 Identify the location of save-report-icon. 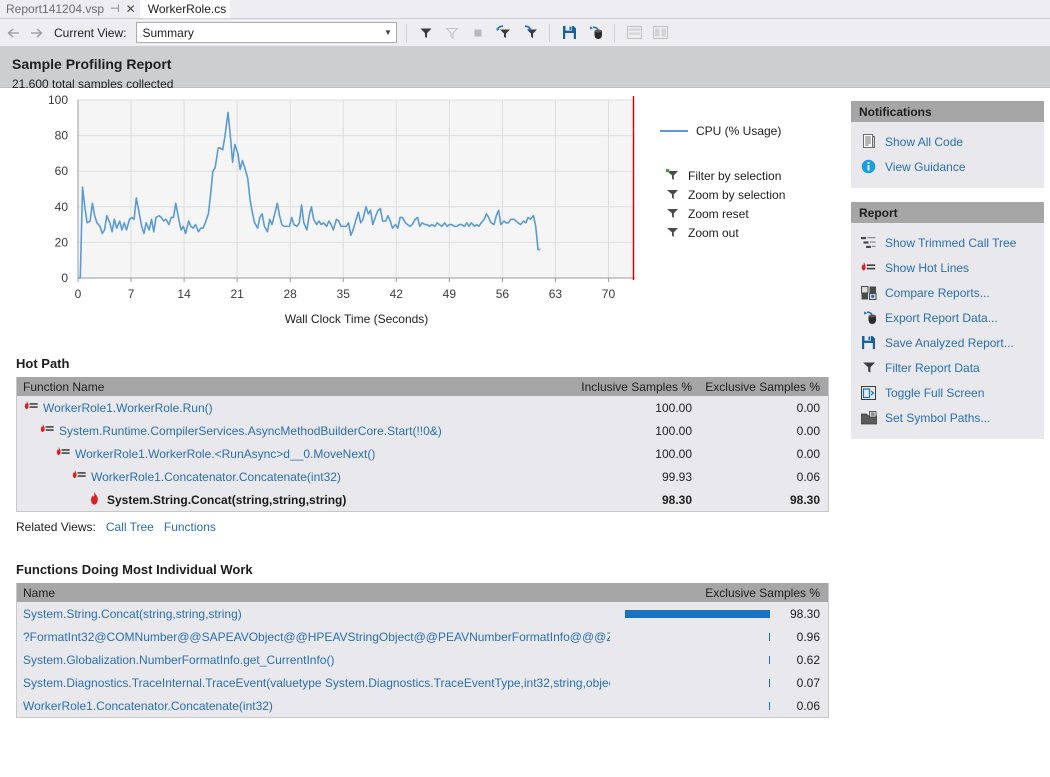
(569, 33).